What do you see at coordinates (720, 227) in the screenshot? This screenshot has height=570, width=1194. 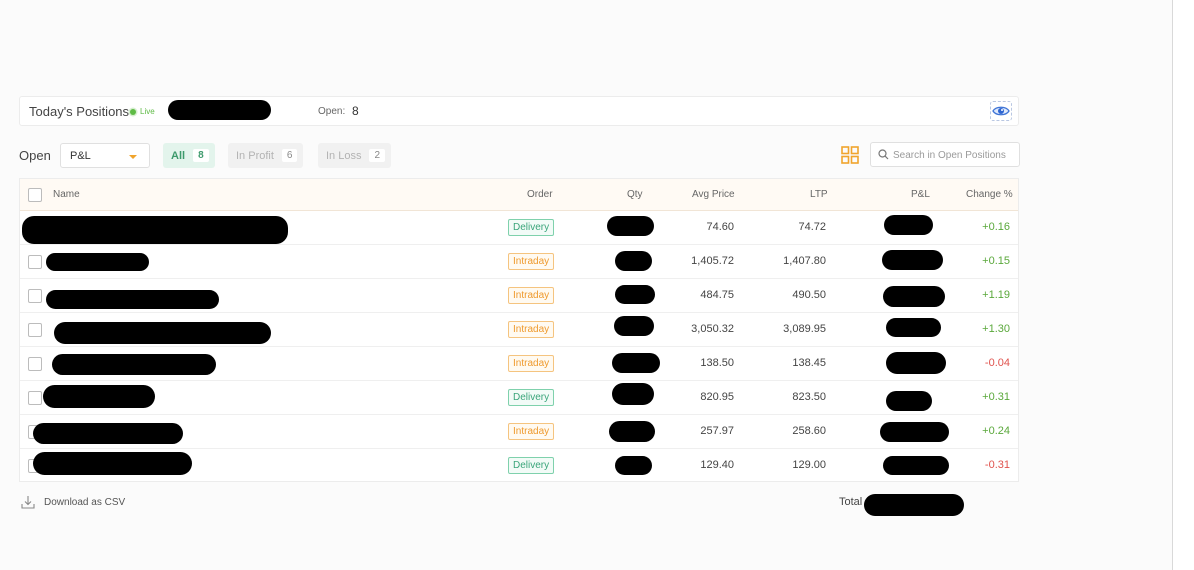 I see `avg-price-cell: 74.60` at bounding box center [720, 227].